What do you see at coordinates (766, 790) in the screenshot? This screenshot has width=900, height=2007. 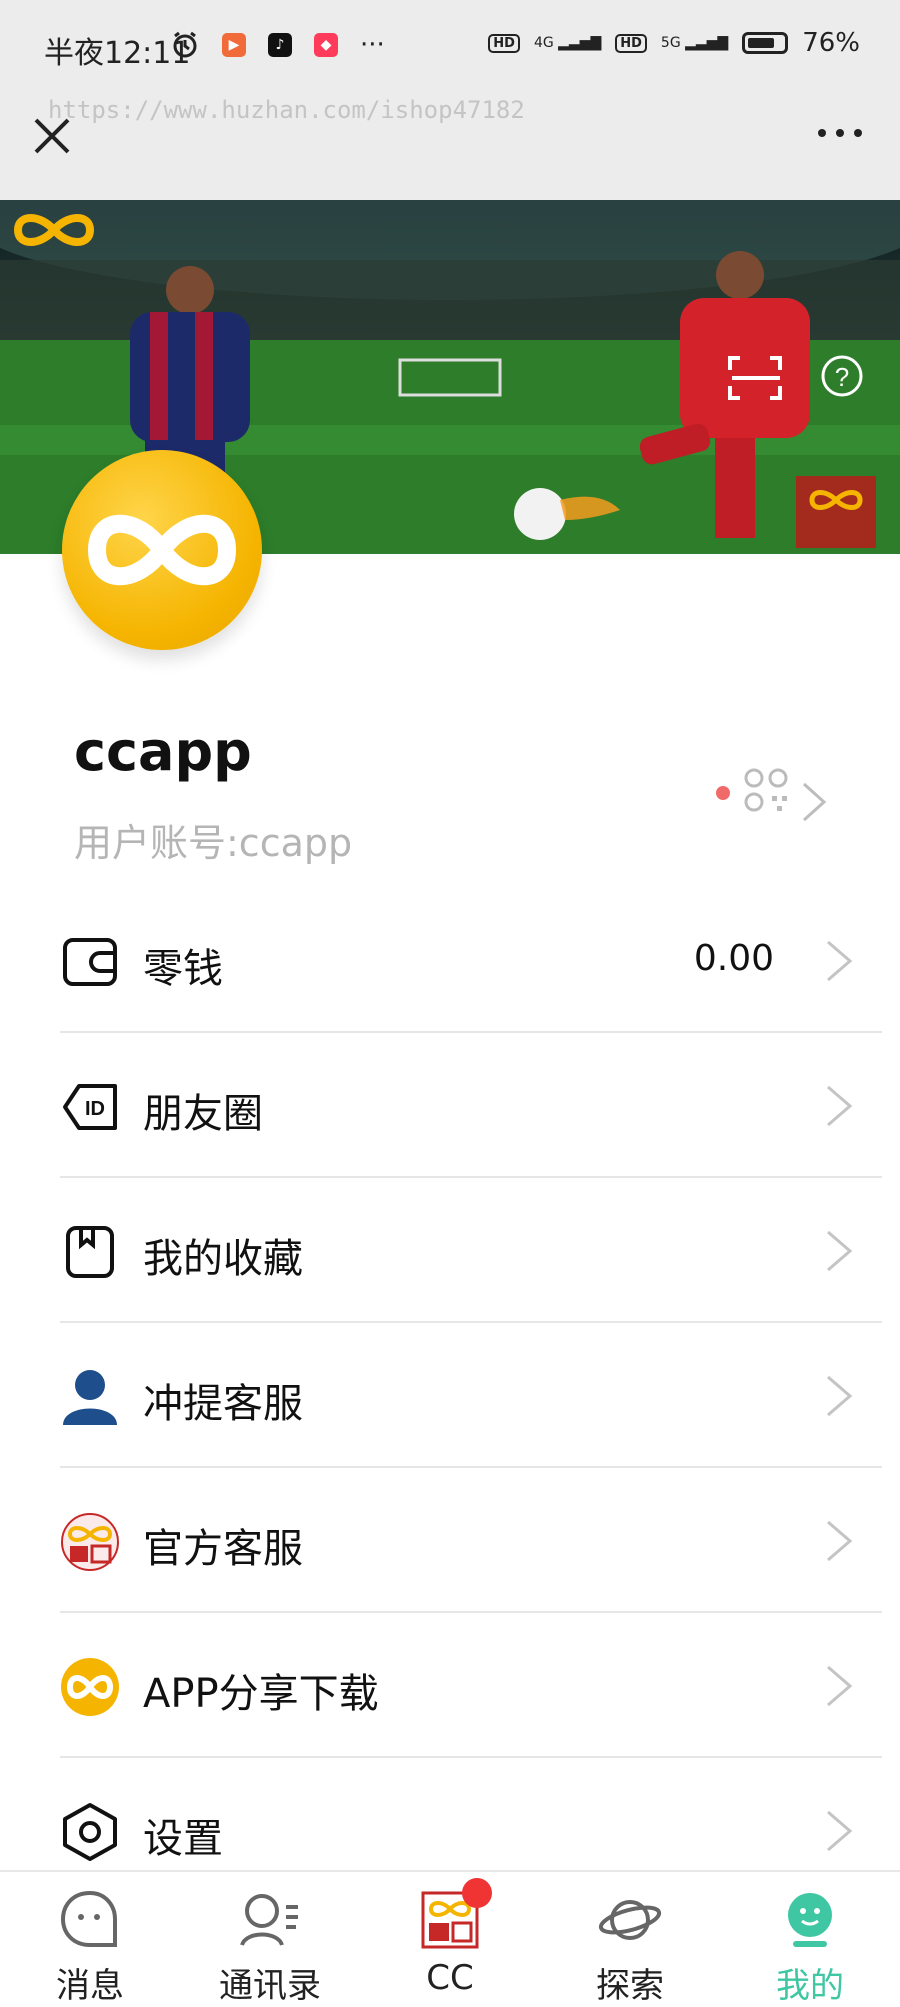 I see `qr-code-icon` at bounding box center [766, 790].